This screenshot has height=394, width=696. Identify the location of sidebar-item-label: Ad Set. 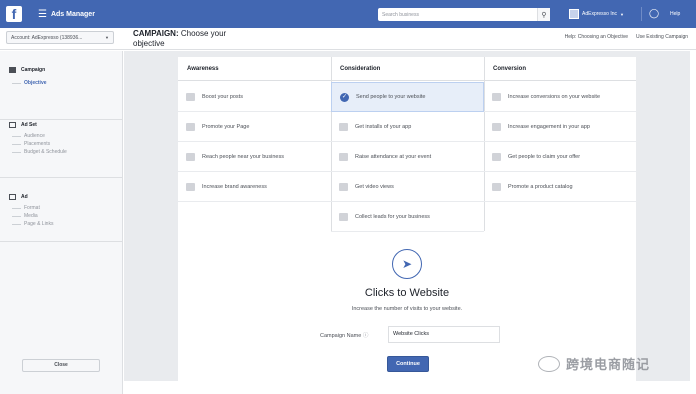
(29, 125).